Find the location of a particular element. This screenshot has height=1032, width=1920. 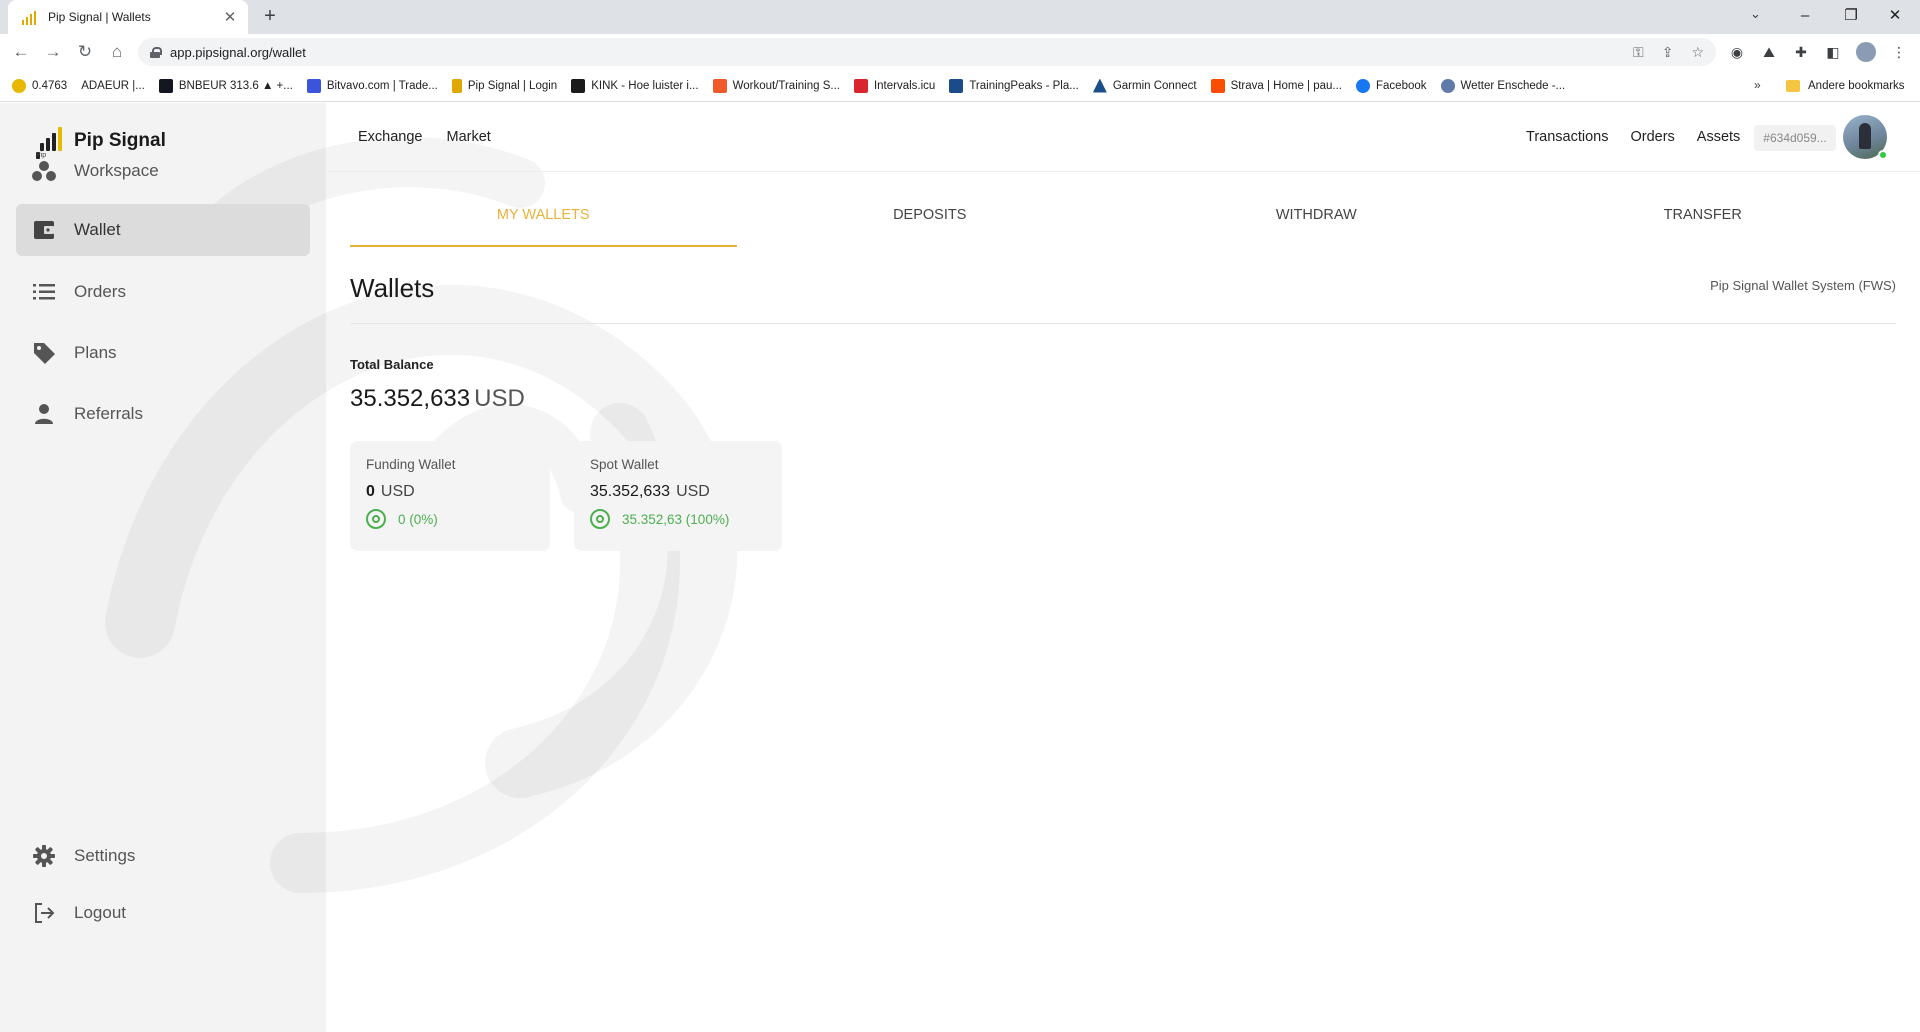

nav-transactions-link: Transactions is located at coordinates (1567, 137).